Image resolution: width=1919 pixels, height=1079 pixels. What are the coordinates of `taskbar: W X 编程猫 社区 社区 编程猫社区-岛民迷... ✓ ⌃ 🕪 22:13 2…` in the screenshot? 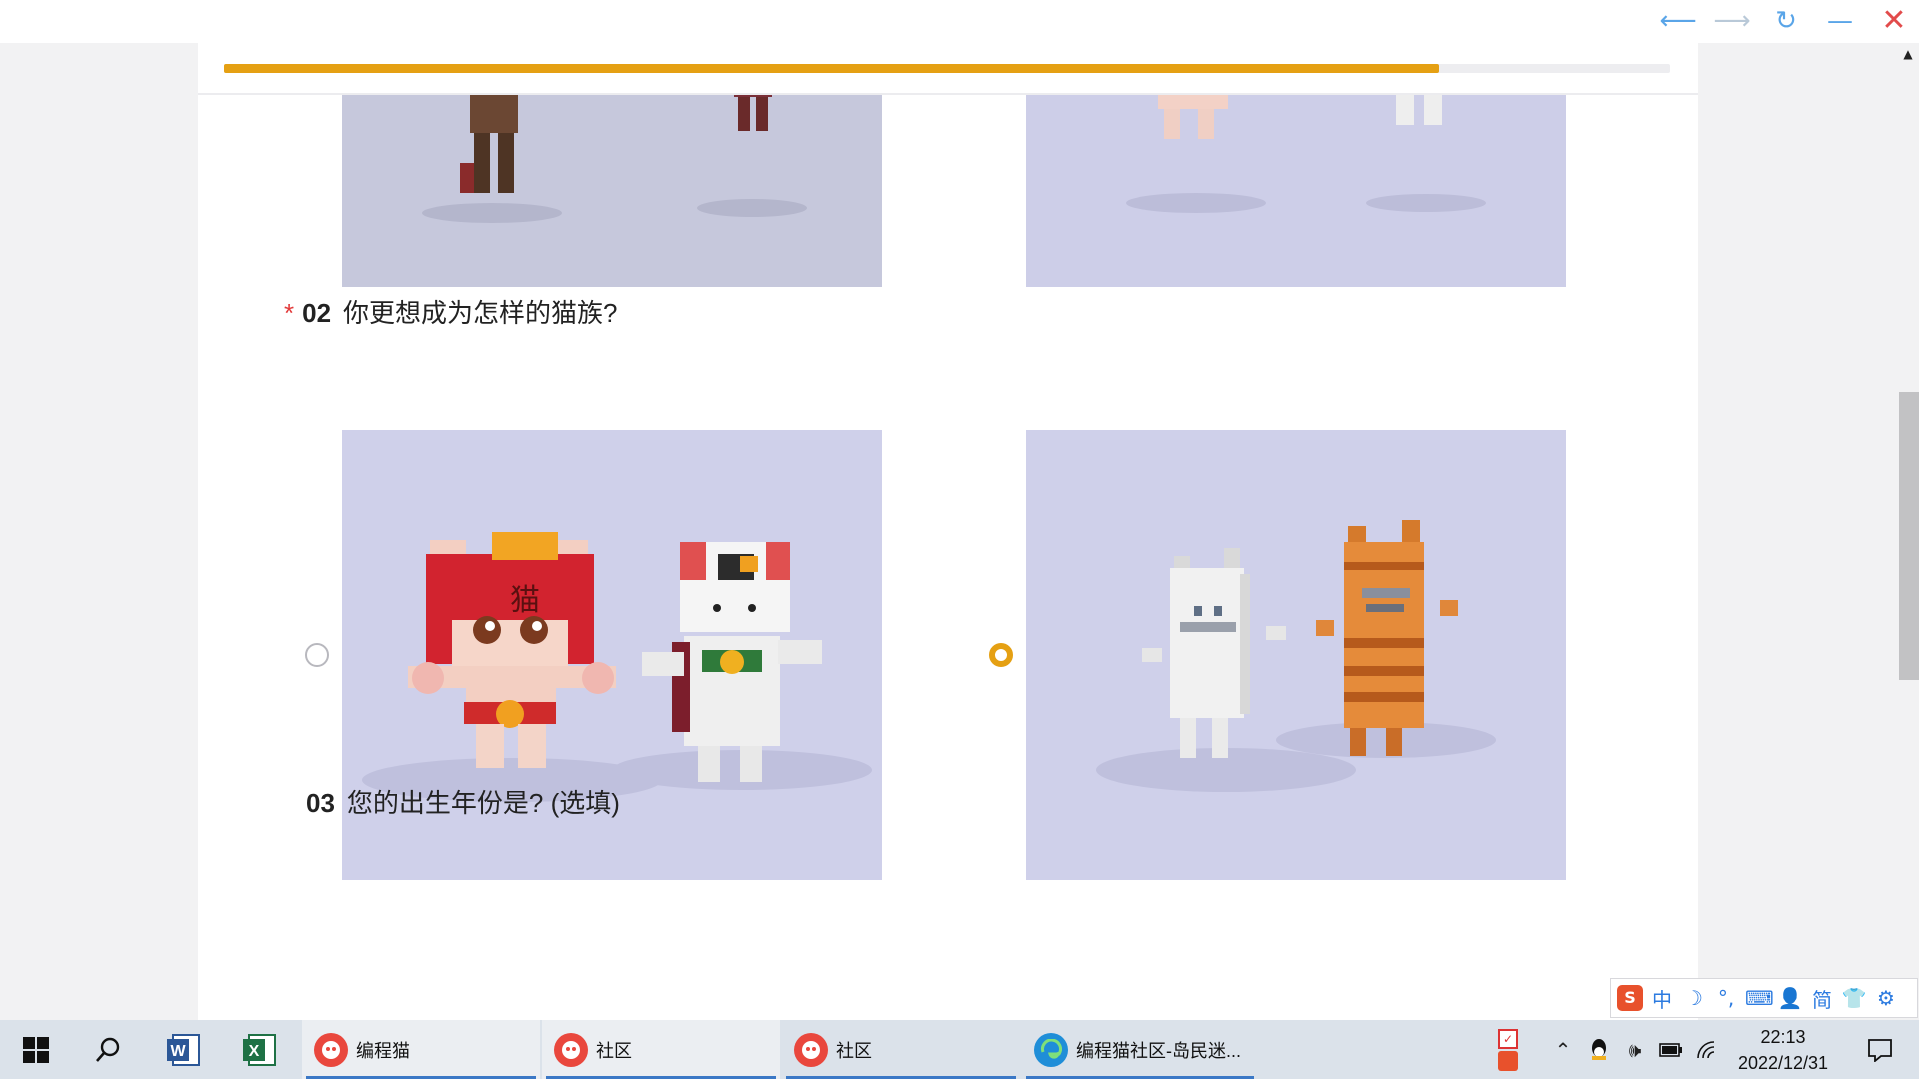 It's located at (959, 1049).